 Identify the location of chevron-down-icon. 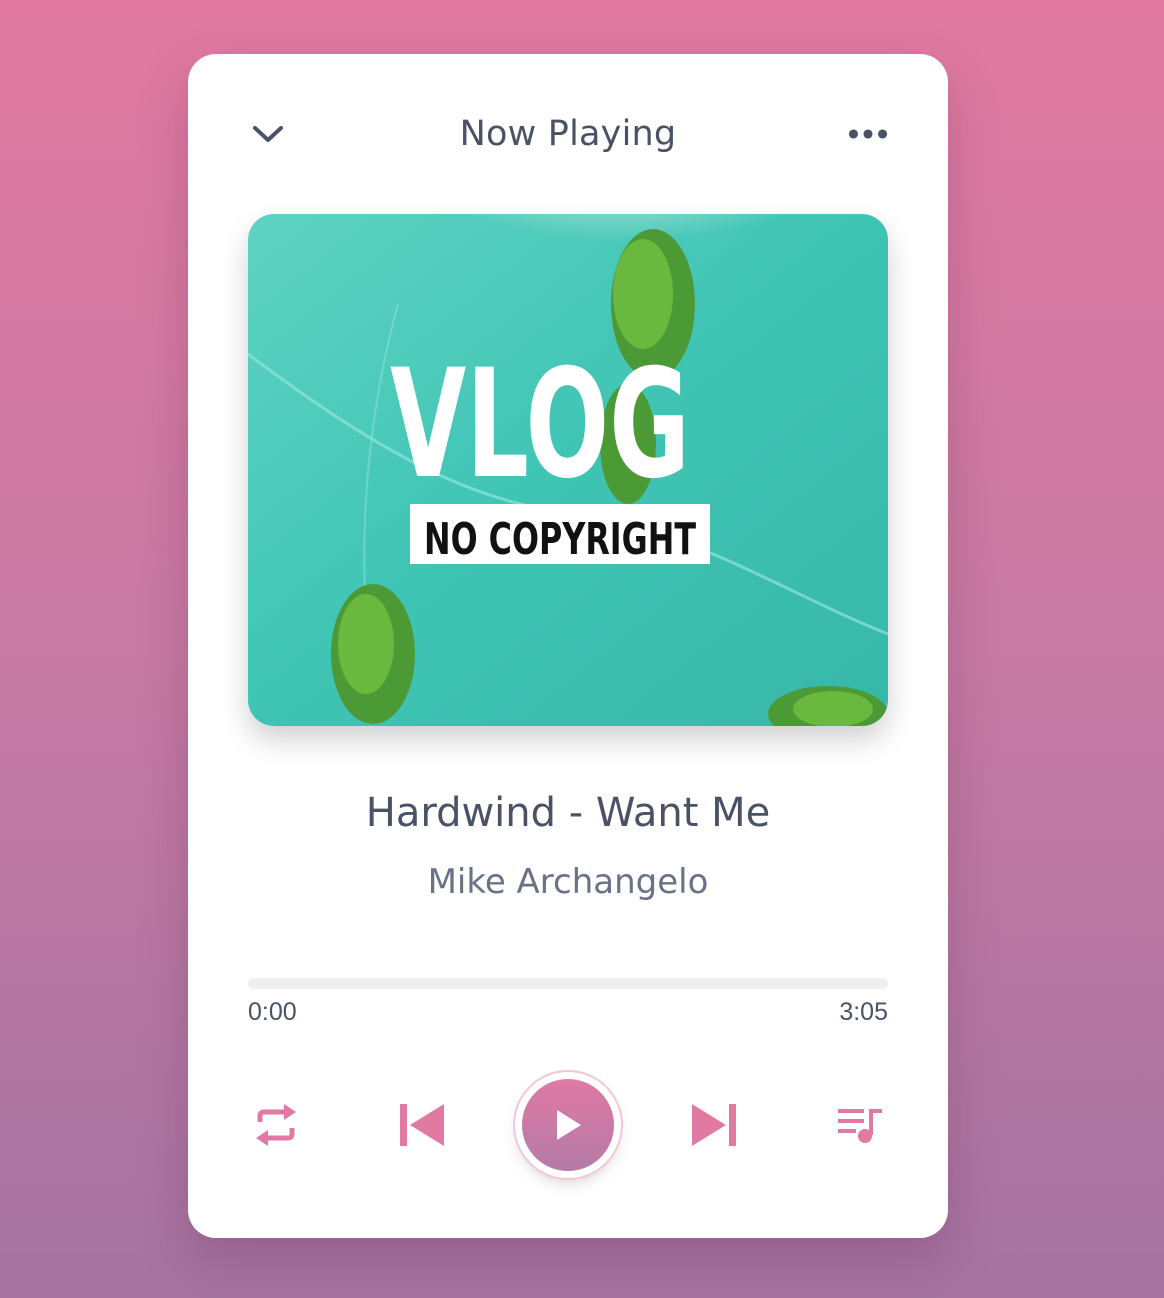
(268, 134).